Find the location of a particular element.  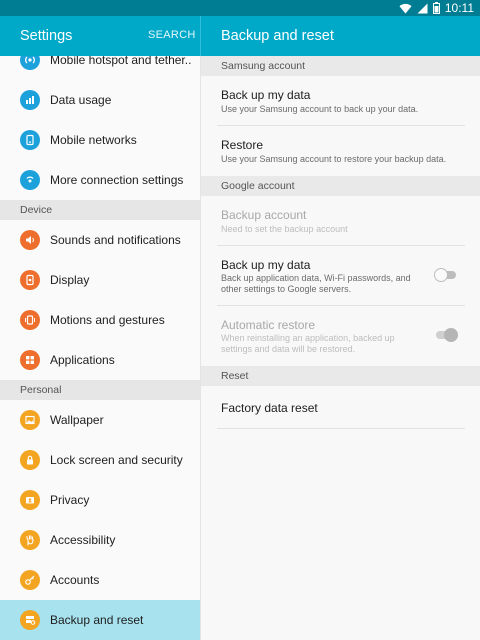

more-connections-icon is located at coordinates (30, 180).